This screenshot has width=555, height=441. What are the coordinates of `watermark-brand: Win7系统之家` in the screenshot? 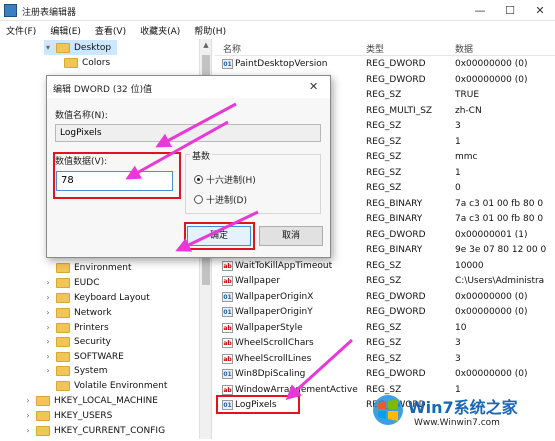 It's located at (463, 407).